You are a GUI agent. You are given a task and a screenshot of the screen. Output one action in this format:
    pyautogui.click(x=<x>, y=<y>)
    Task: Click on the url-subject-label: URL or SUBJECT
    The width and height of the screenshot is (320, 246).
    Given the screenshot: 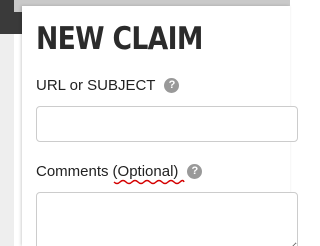 What is the action you would take?
    pyautogui.click(x=96, y=85)
    